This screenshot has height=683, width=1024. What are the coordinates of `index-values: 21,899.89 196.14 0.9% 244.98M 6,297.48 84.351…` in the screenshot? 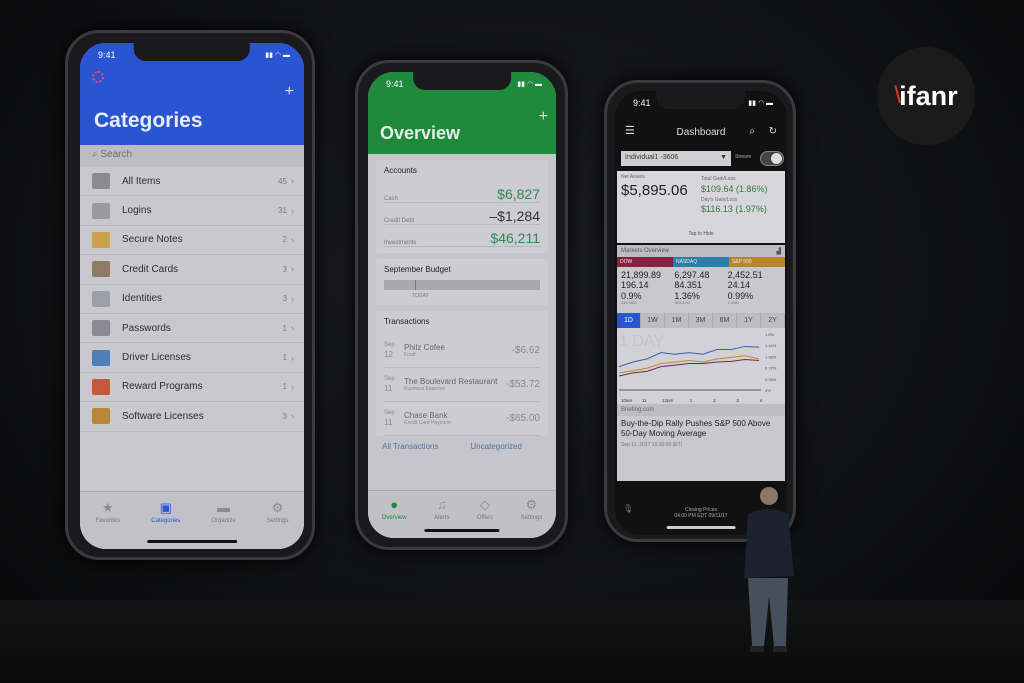 It's located at (701, 288).